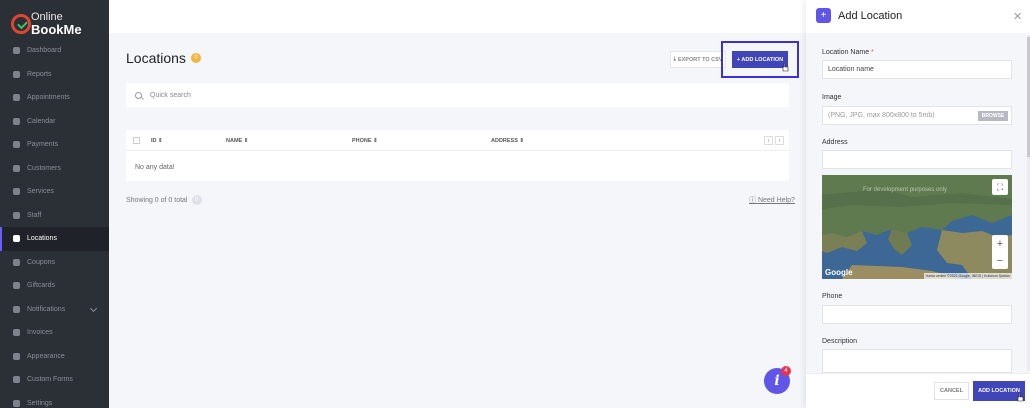  What do you see at coordinates (786, 371) in the screenshot?
I see `fab-badge: 4` at bounding box center [786, 371].